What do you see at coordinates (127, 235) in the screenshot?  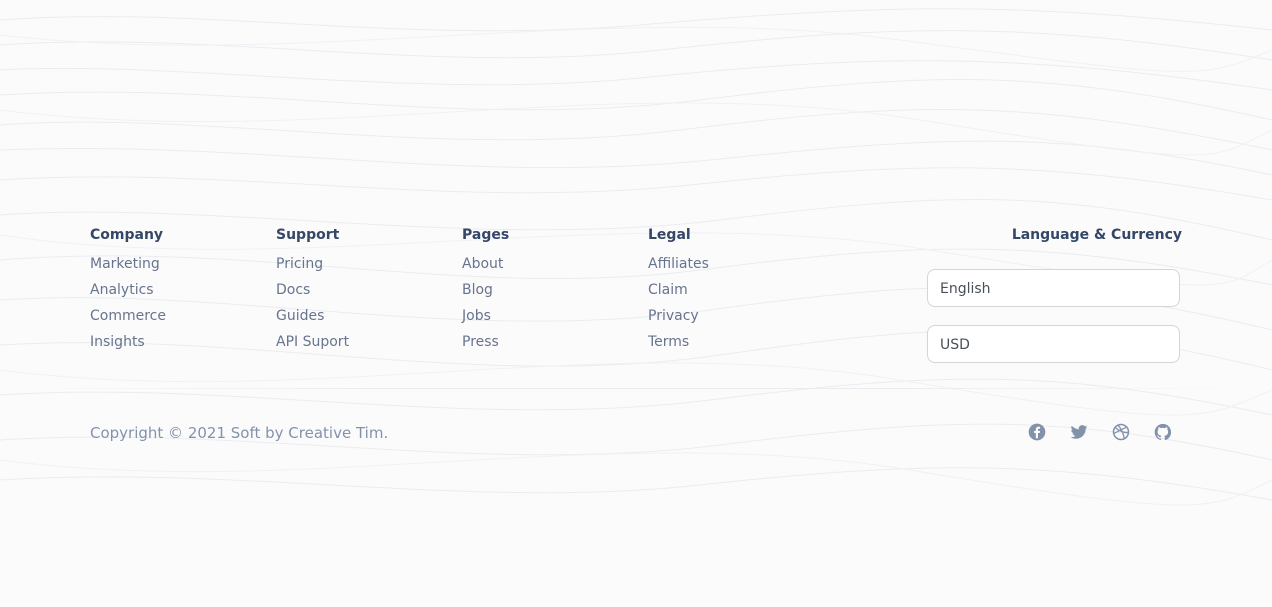 I see `column-title: Company` at bounding box center [127, 235].